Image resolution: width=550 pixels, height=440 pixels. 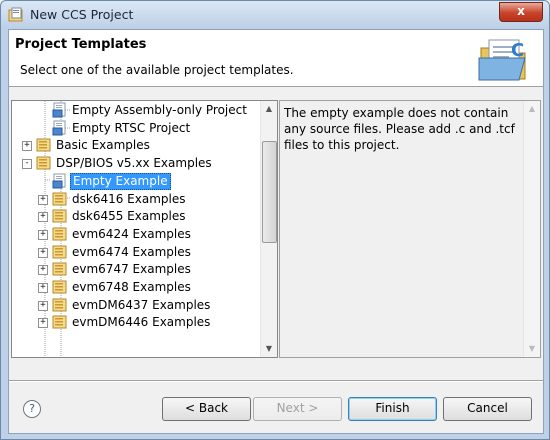 What do you see at coordinates (129, 198) in the screenshot?
I see `tree-item-label: dsk6416 Examples` at bounding box center [129, 198].